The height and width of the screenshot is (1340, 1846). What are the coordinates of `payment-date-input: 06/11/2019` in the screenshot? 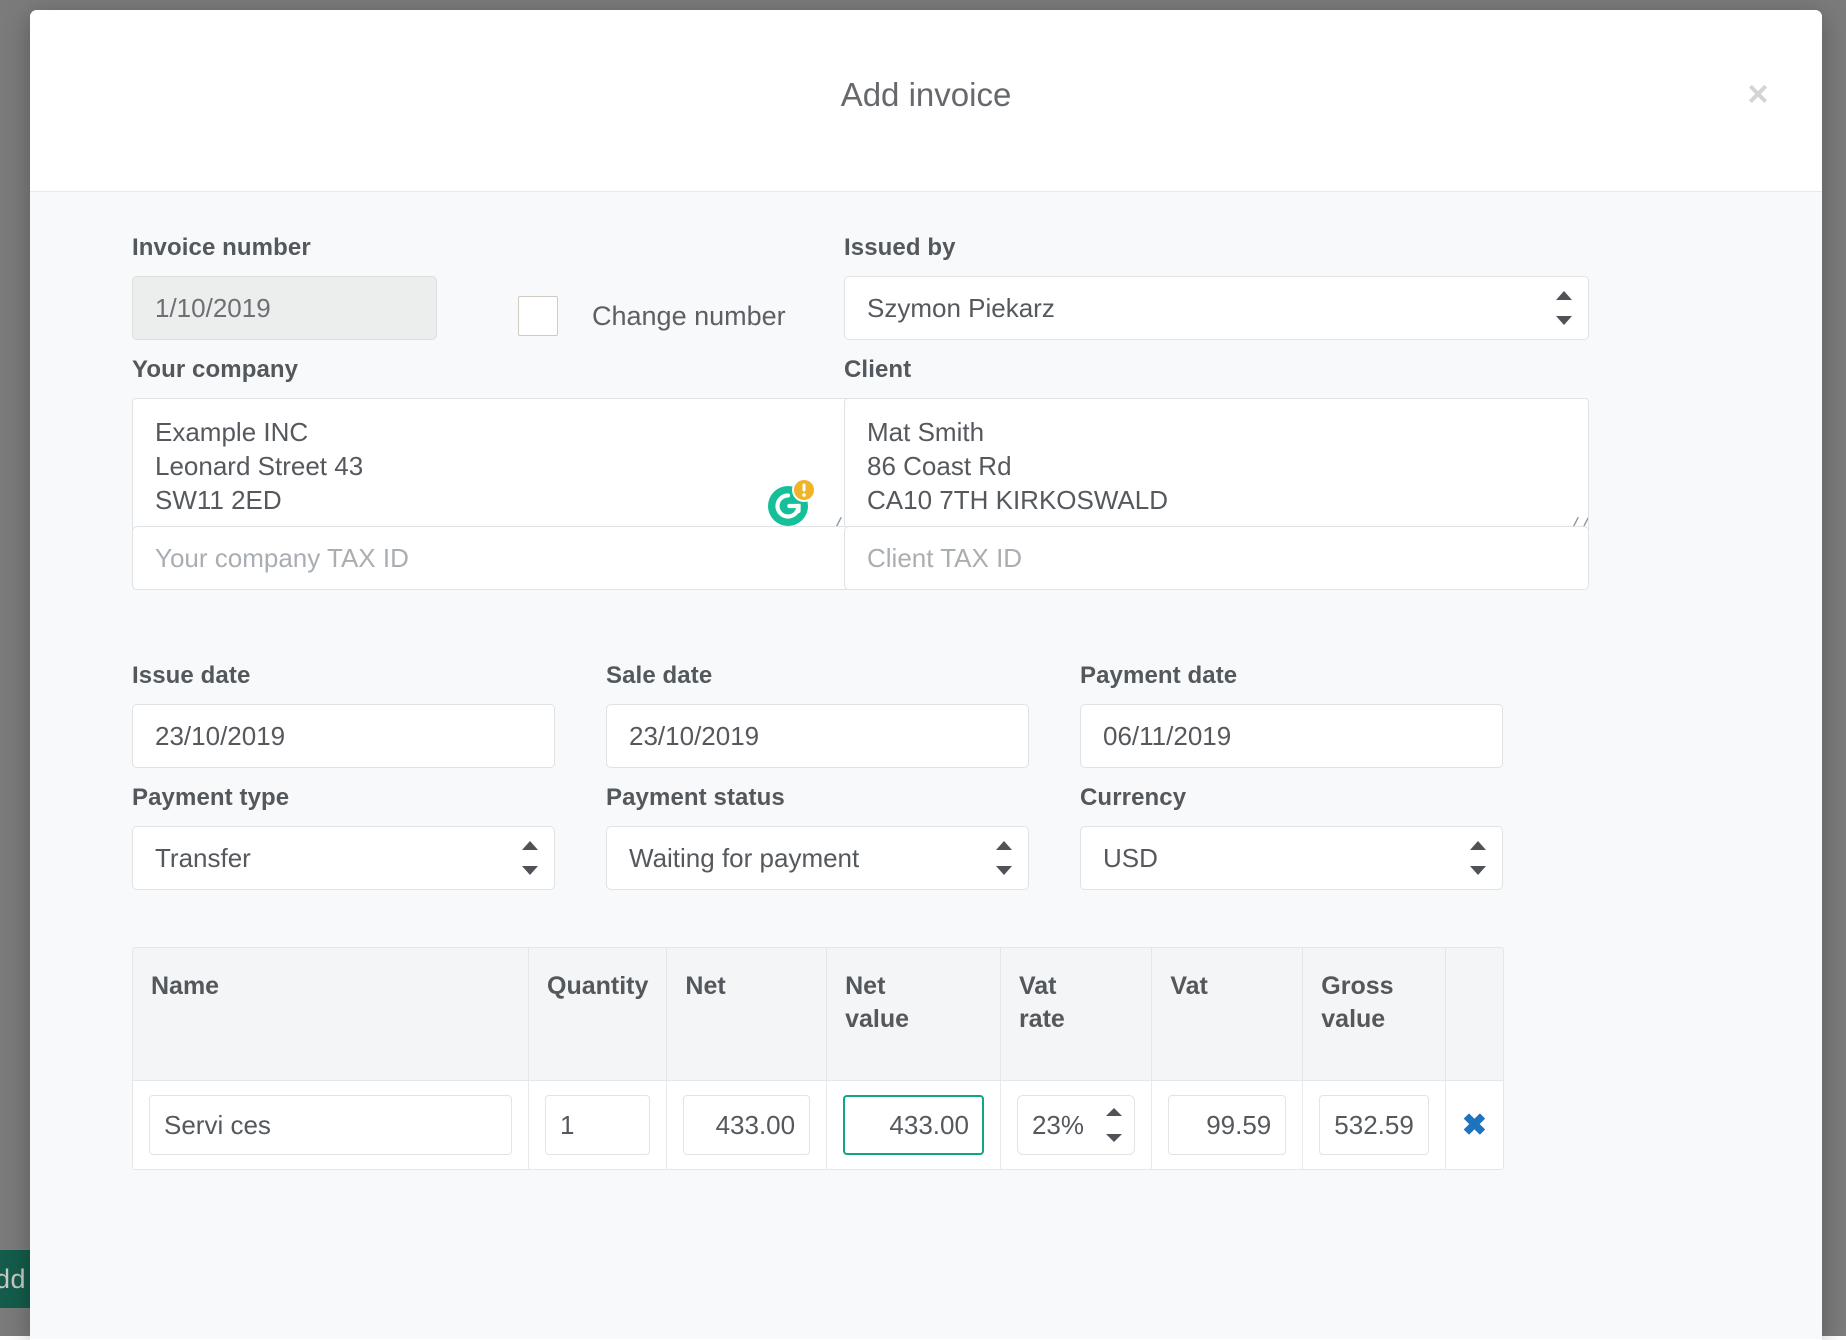 It's located at (1291, 736).